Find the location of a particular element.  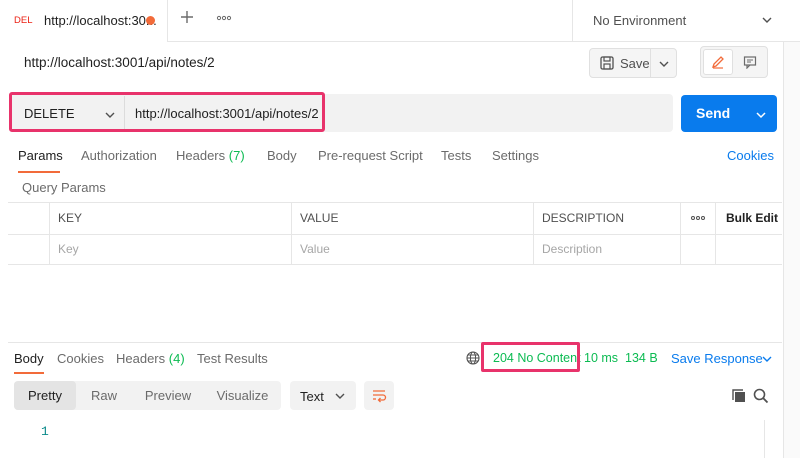

right-sidebar is located at coordinates (791, 250).